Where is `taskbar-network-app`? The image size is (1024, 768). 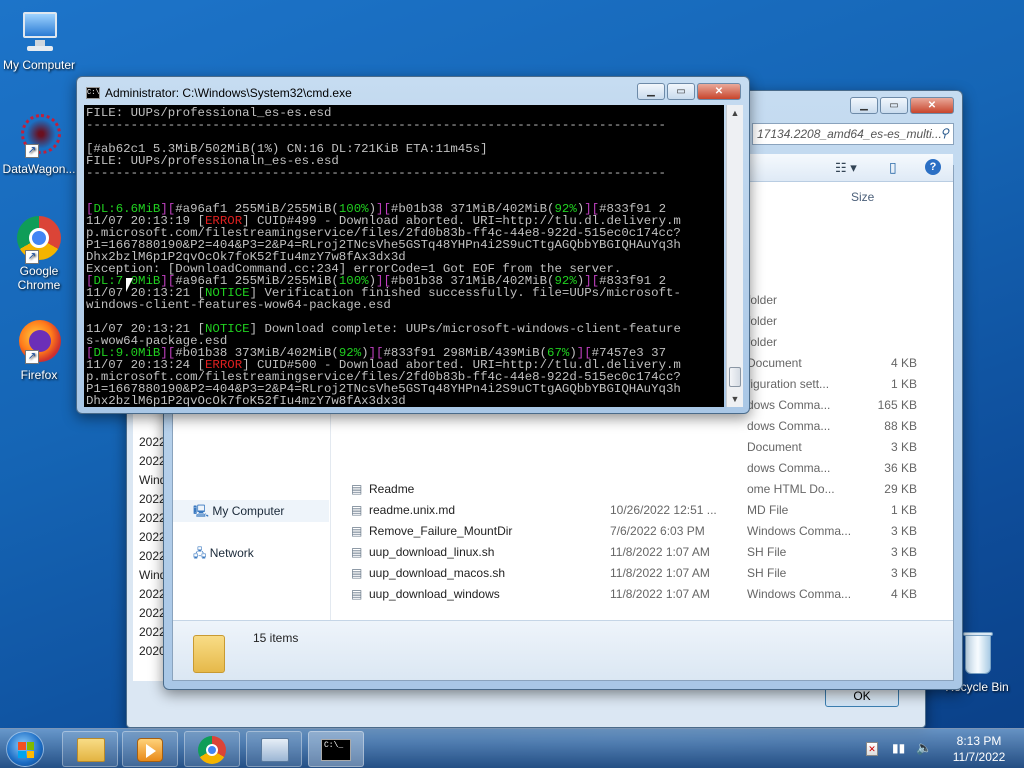 taskbar-network-app is located at coordinates (274, 749).